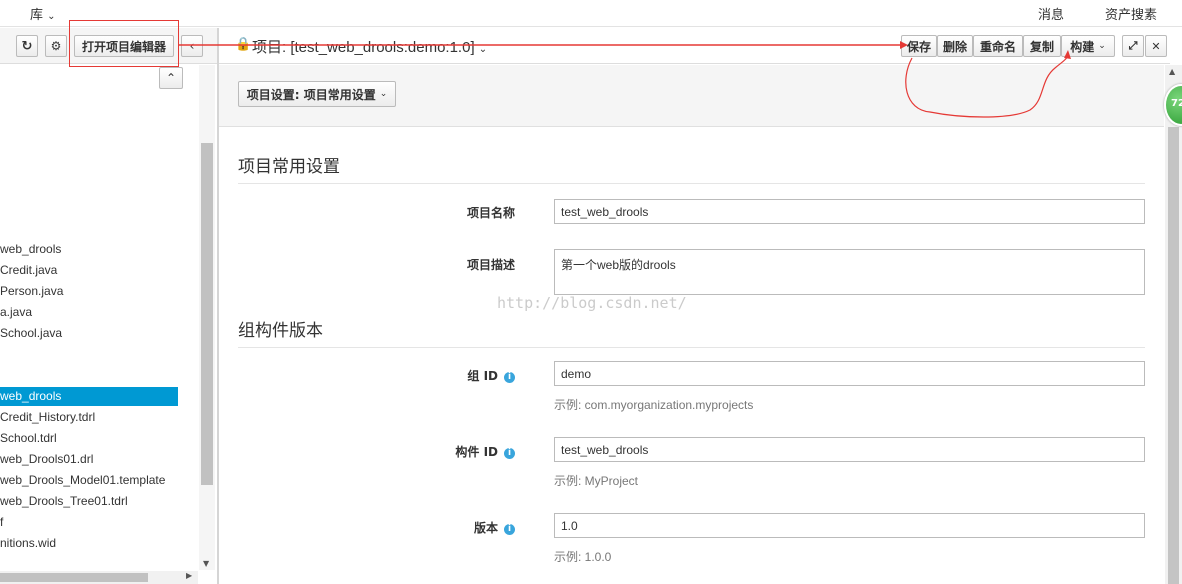 Image resolution: width=1182 pixels, height=584 pixels. What do you see at coordinates (987, 86) in the screenshot?
I see `annotation-curve` at bounding box center [987, 86].